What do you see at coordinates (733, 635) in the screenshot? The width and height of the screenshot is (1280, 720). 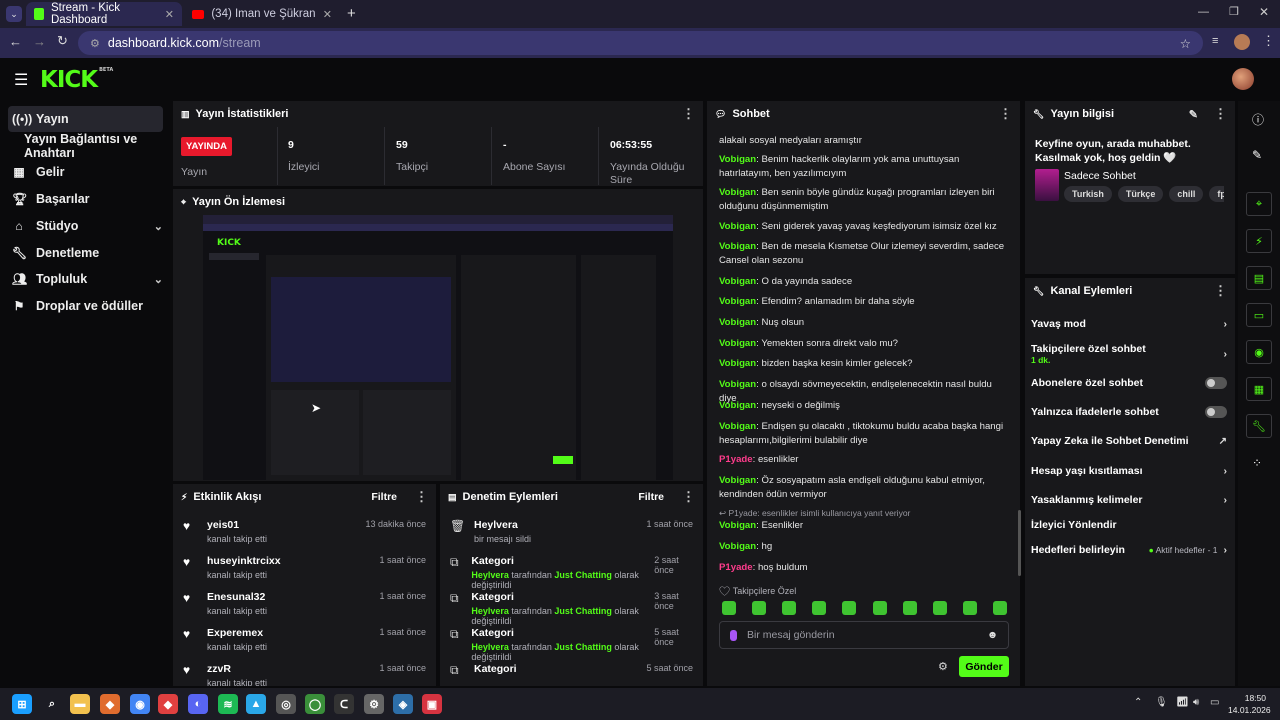 I see `microphone-icon` at bounding box center [733, 635].